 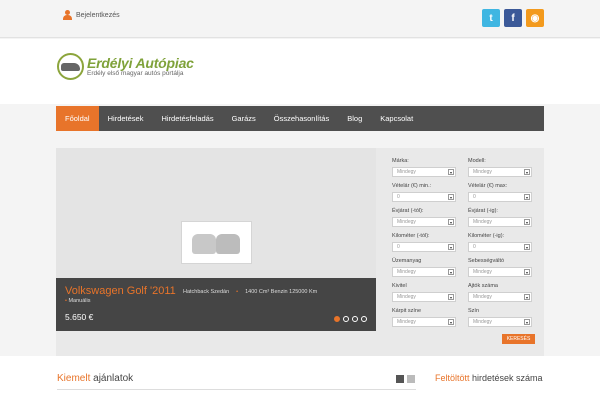 I want to click on field-label: Ajtók száma, so click(x=483, y=286).